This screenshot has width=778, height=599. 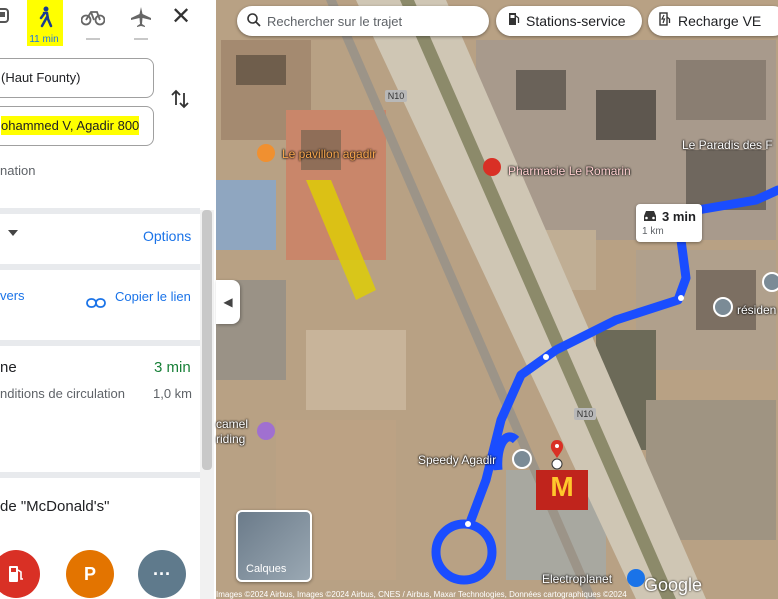 I want to click on poi-label-residence: résiden, so click(x=756, y=310).